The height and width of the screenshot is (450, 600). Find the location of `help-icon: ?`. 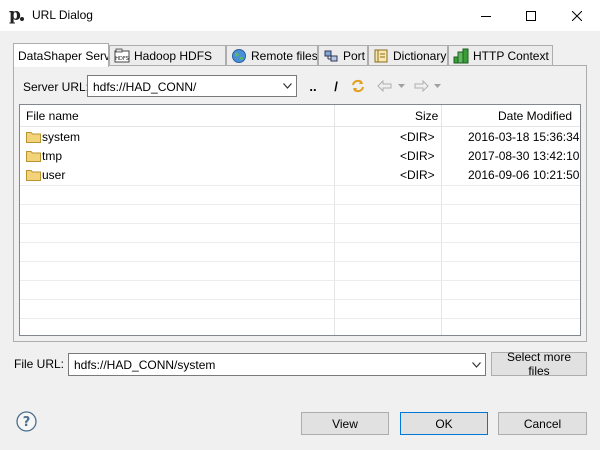

help-icon: ? is located at coordinates (26, 421).